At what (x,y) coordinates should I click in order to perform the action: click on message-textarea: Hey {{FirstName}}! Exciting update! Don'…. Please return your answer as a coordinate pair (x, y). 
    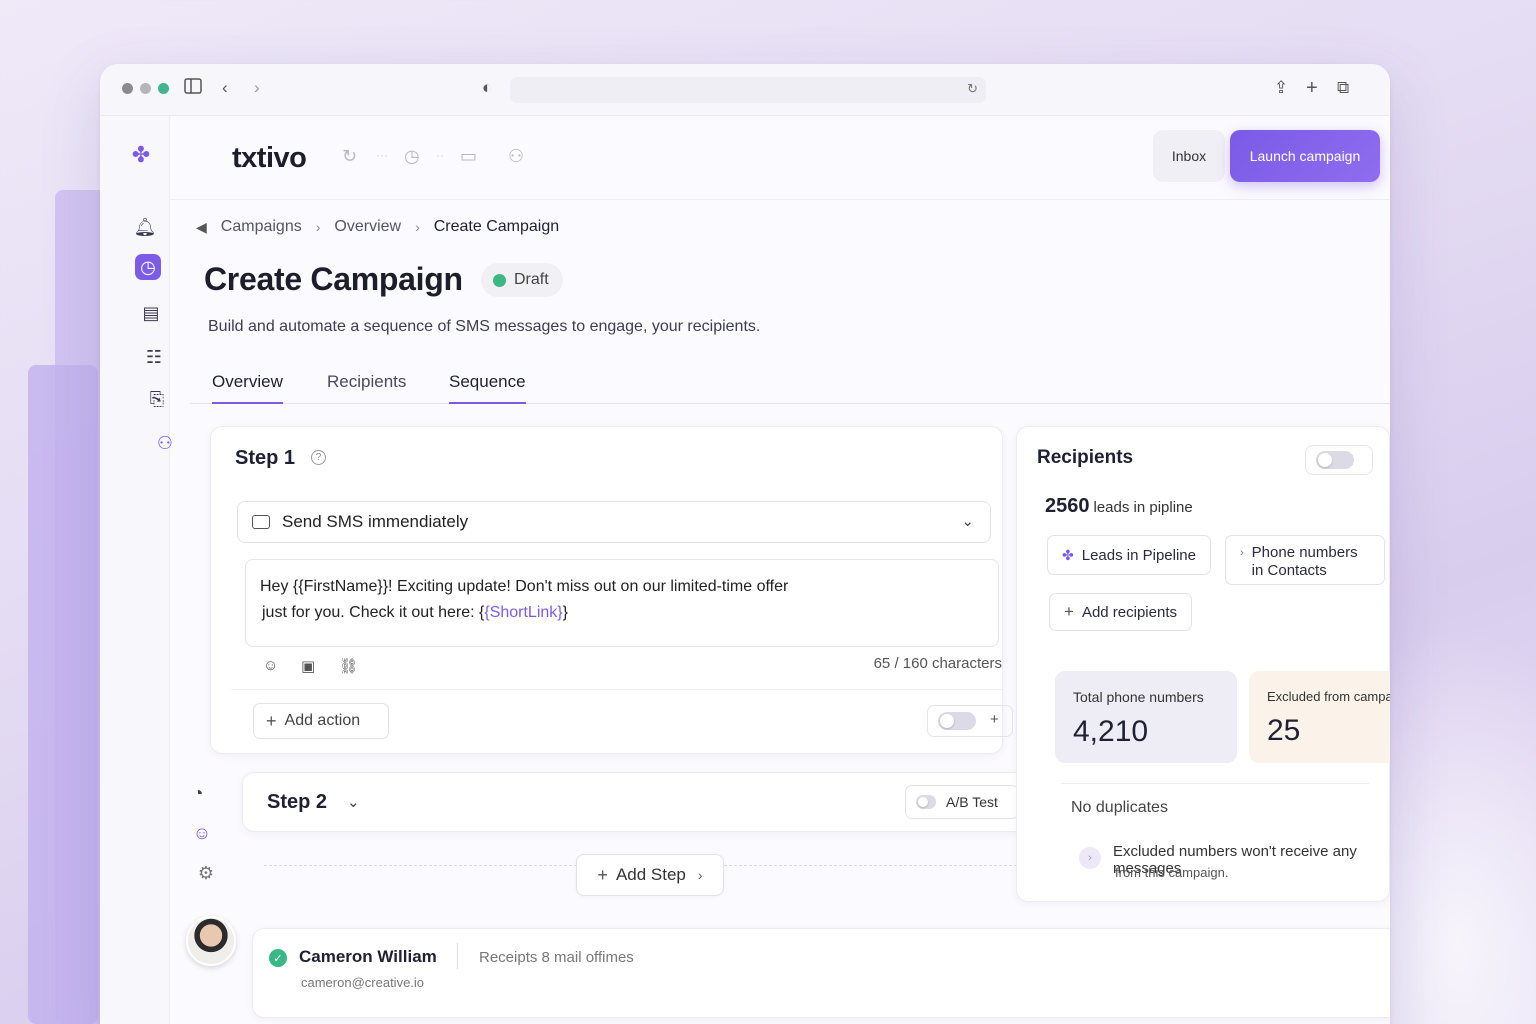
    Looking at the image, I should click on (622, 603).